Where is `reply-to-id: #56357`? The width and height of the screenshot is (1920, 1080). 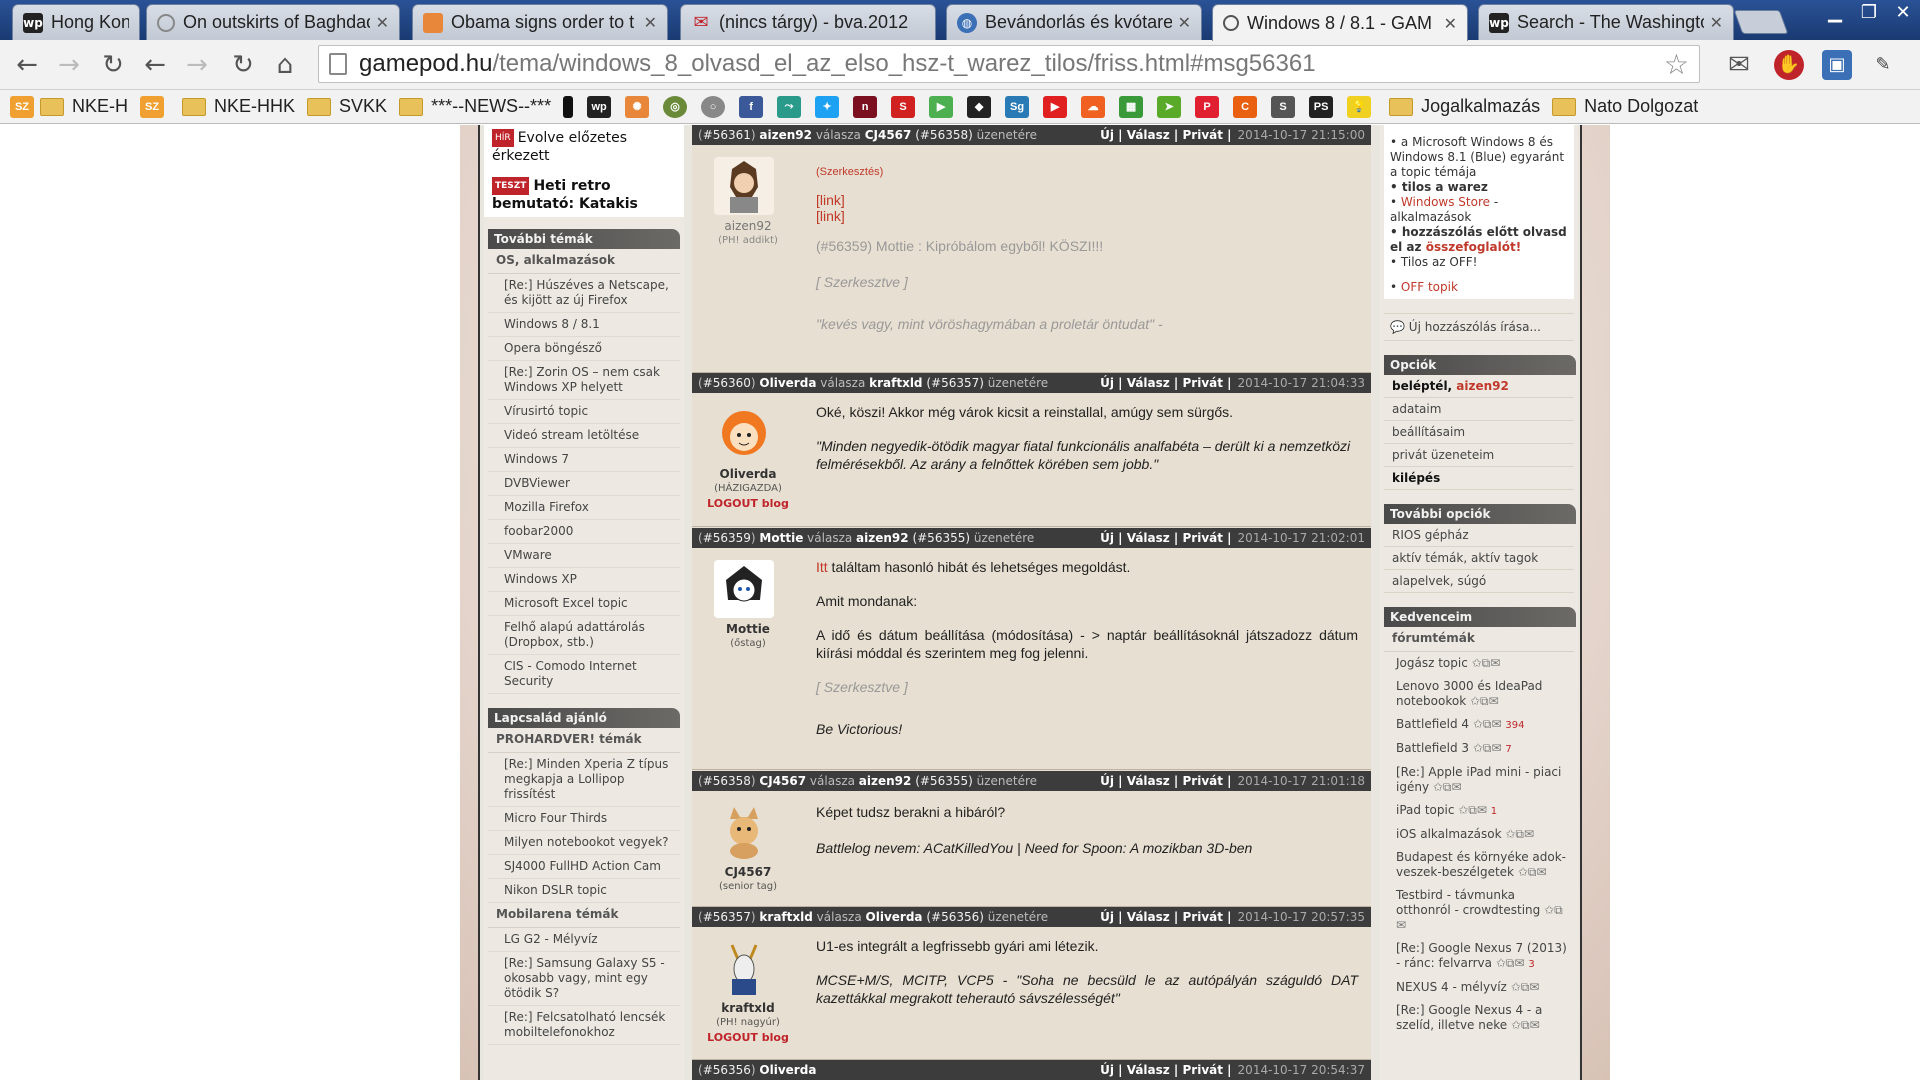 reply-to-id: #56357 is located at coordinates (955, 383).